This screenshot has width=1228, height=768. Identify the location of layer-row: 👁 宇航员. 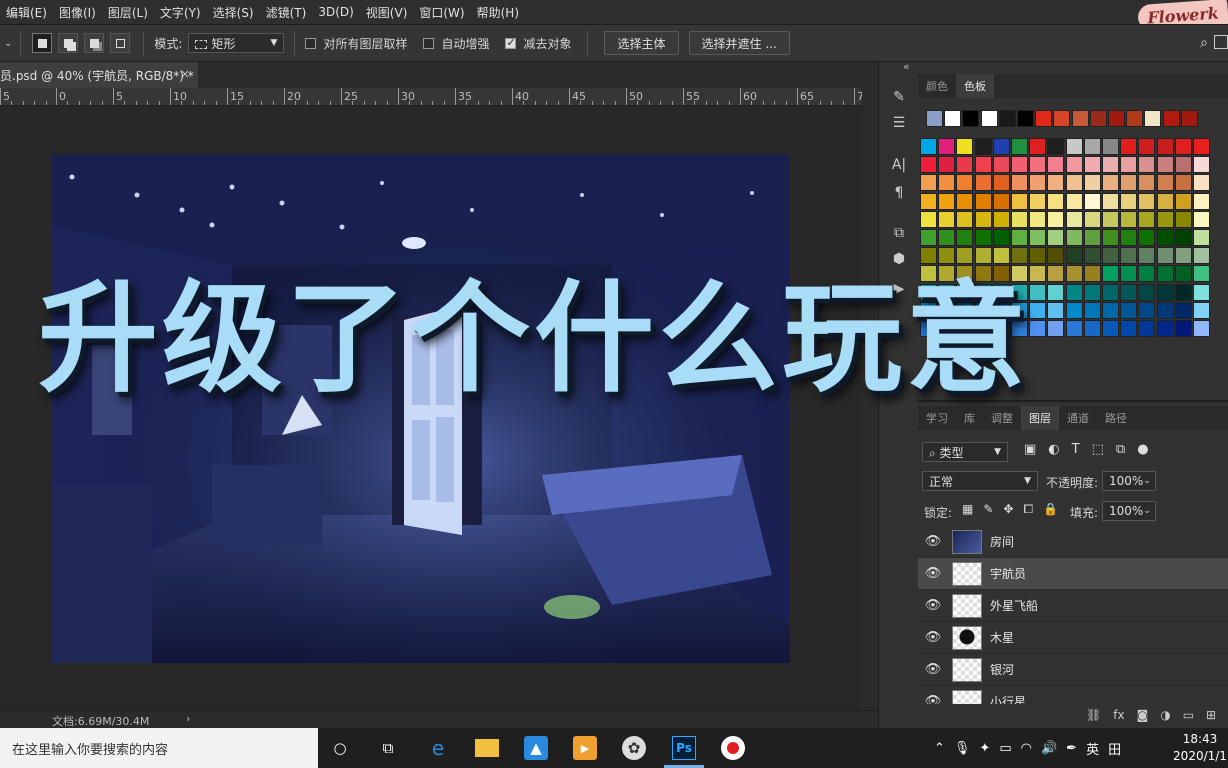
(1073, 574).